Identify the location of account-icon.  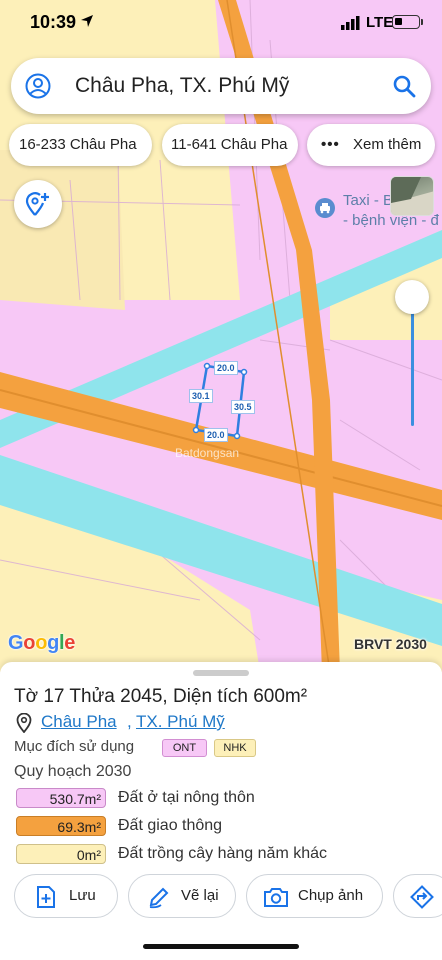
(38, 86).